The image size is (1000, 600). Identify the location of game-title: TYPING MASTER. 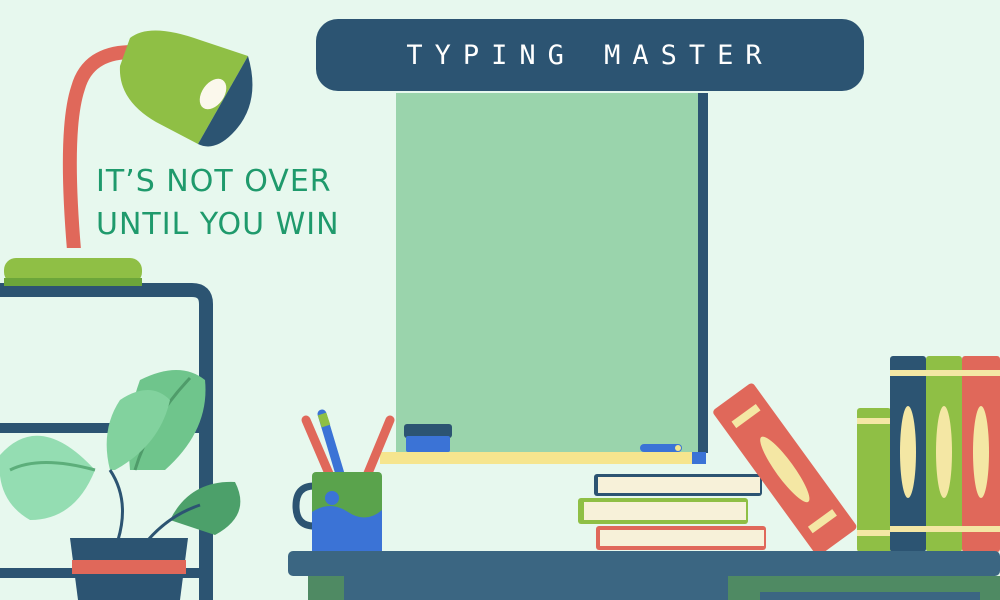
(590, 55).